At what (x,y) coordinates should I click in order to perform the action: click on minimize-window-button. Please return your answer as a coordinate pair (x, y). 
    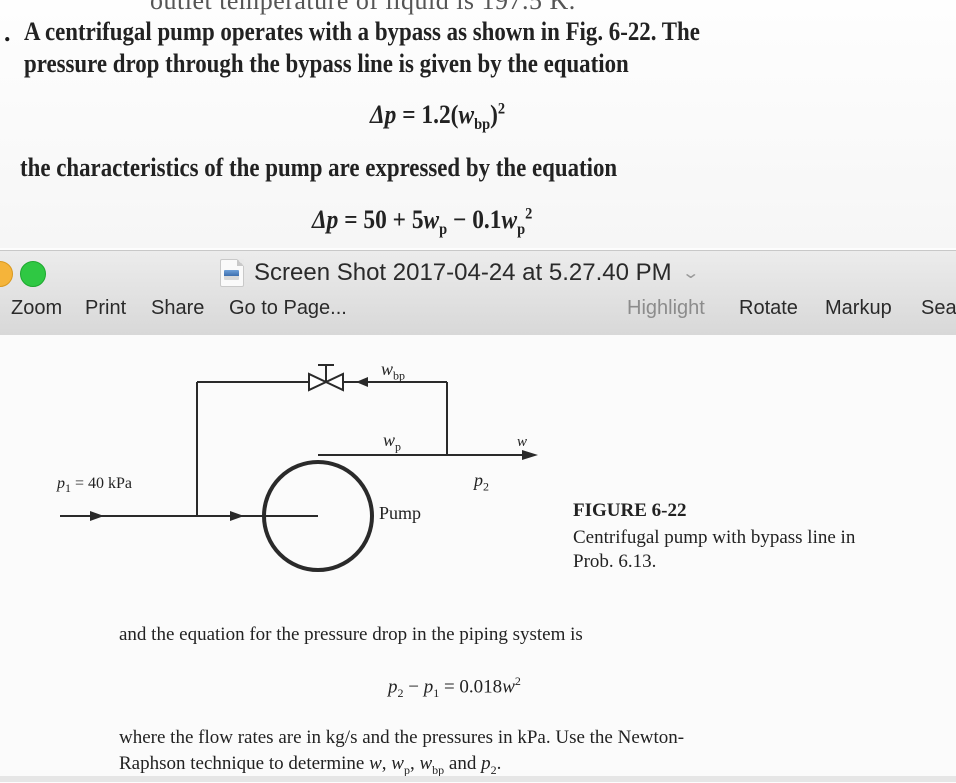
    Looking at the image, I should click on (6, 274).